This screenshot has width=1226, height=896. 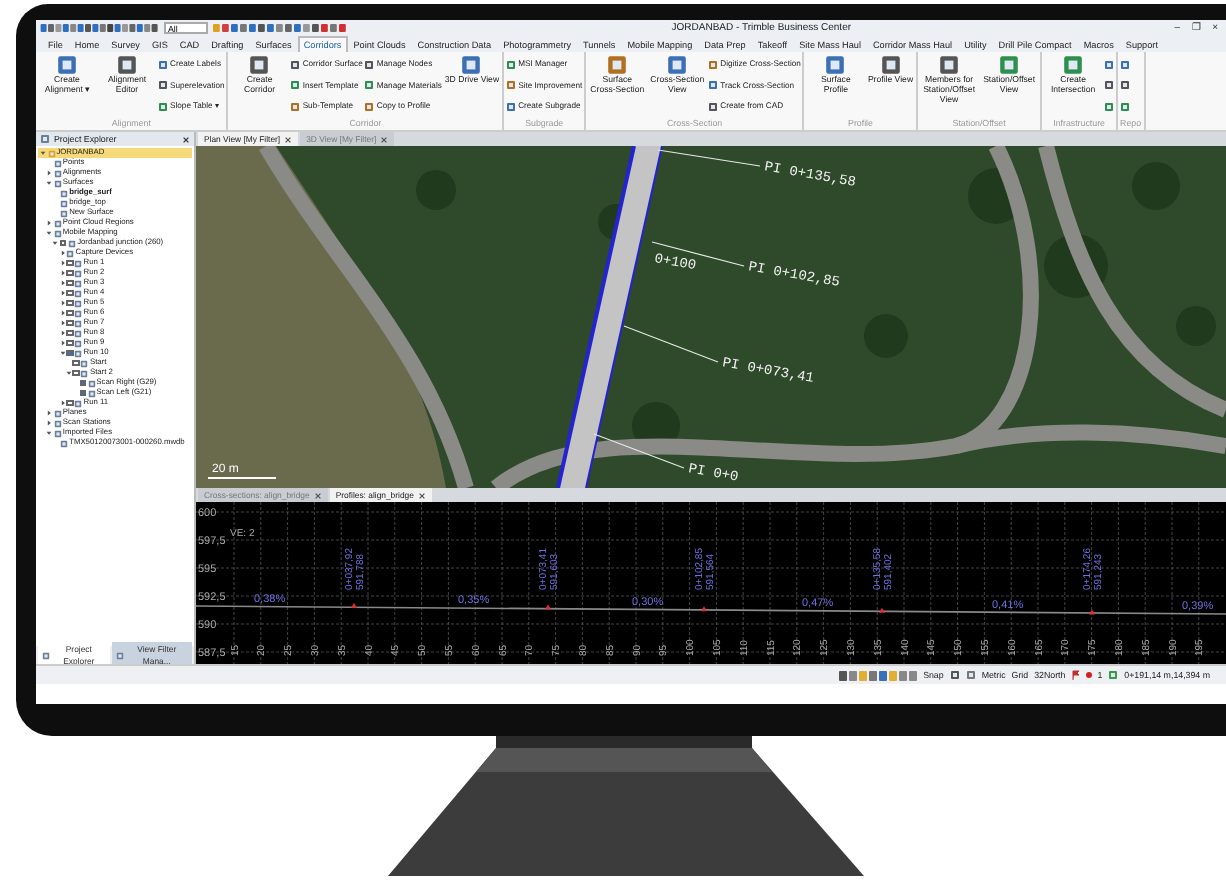 What do you see at coordinates (282, 28) in the screenshot?
I see `toolbar-icons-drawing` at bounding box center [282, 28].